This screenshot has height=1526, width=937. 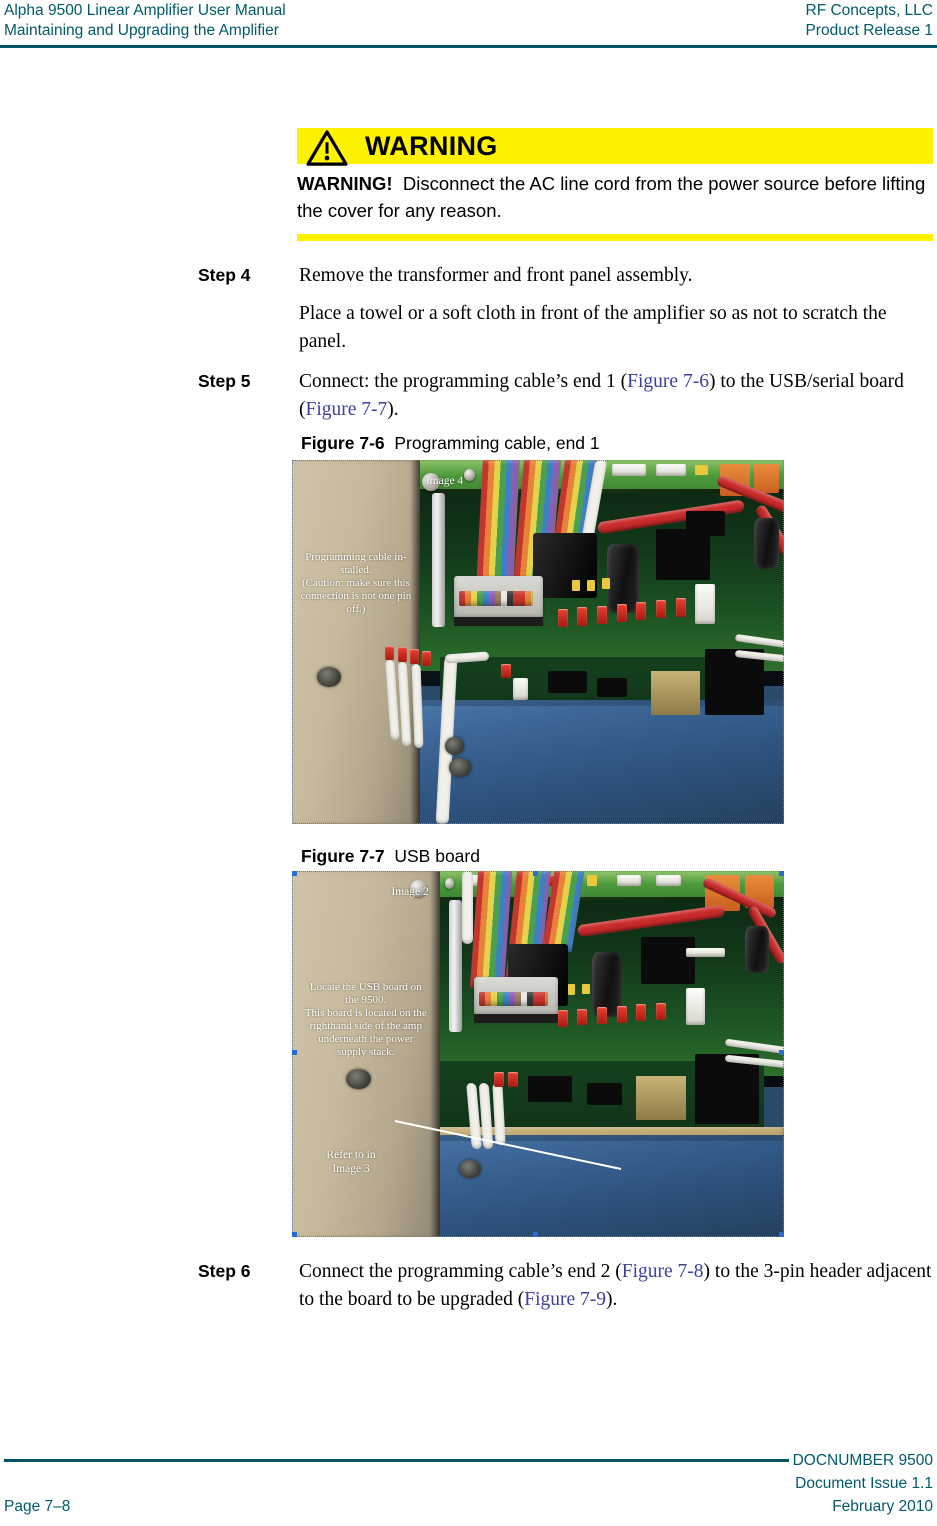 I want to click on figure-7-7-number: Figure 7-7, so click(x=343, y=856).